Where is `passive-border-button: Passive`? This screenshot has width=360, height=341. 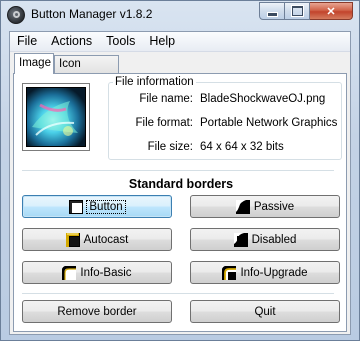
passive-border-button: Passive is located at coordinates (265, 206).